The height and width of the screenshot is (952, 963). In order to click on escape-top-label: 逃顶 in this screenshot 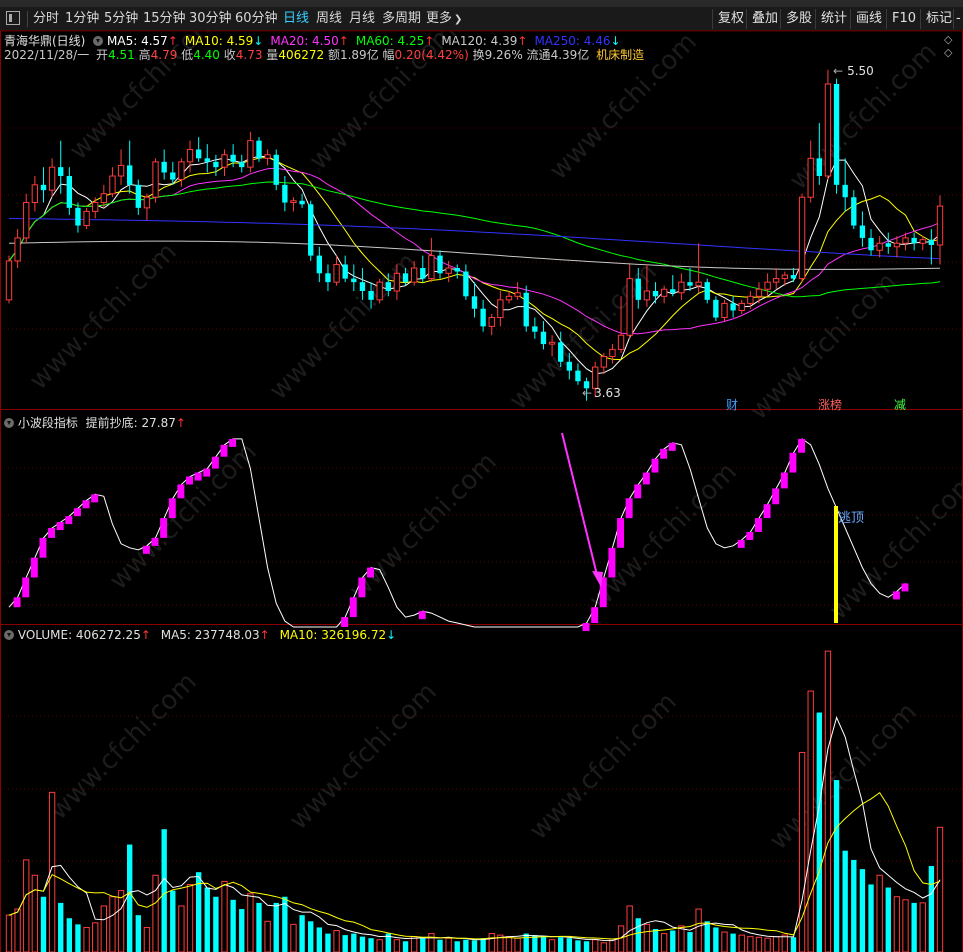, I will do `click(851, 518)`.